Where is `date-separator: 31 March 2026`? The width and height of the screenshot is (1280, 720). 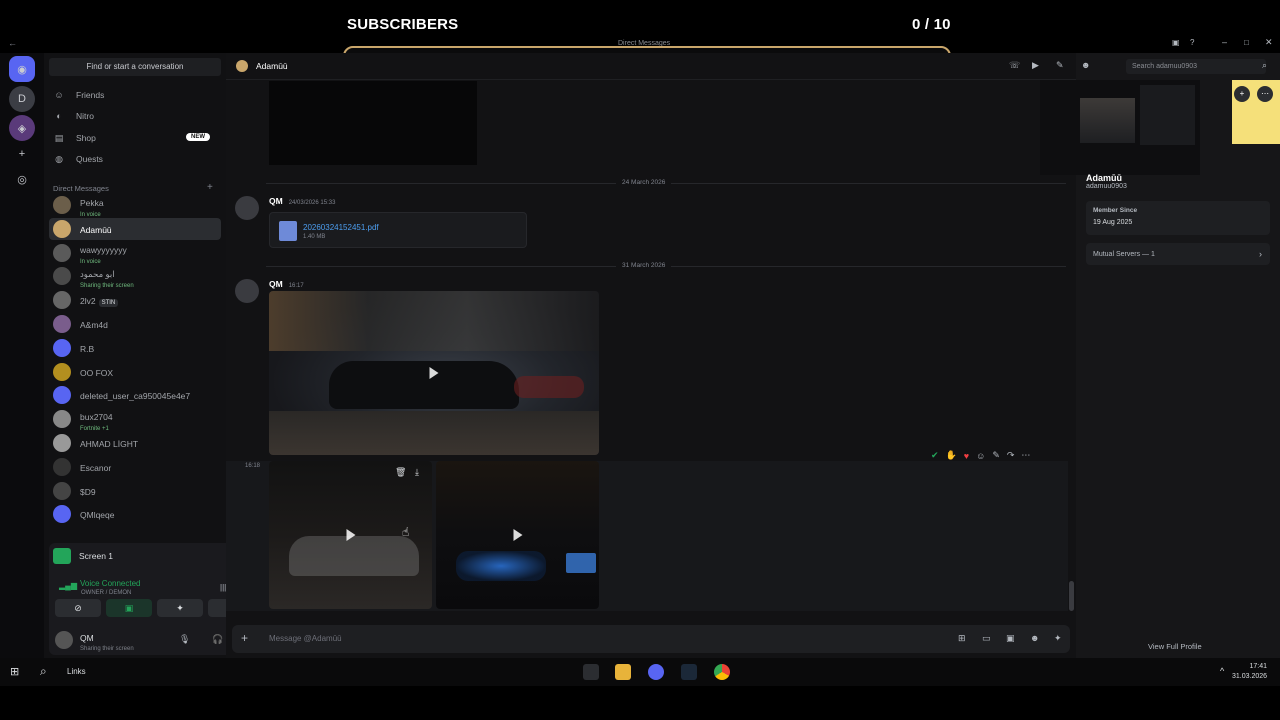 date-separator: 31 March 2026 is located at coordinates (666, 265).